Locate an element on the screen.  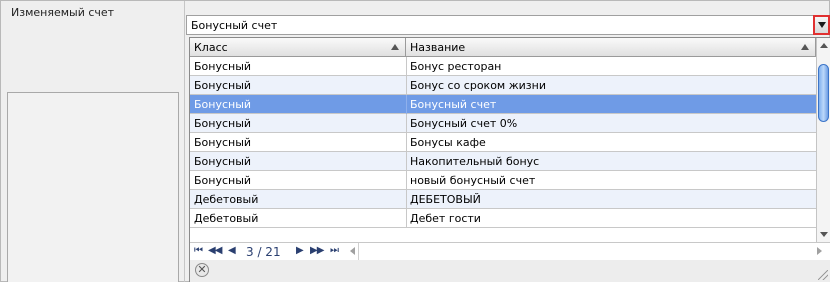
column-header-label: Название is located at coordinates (438, 47).